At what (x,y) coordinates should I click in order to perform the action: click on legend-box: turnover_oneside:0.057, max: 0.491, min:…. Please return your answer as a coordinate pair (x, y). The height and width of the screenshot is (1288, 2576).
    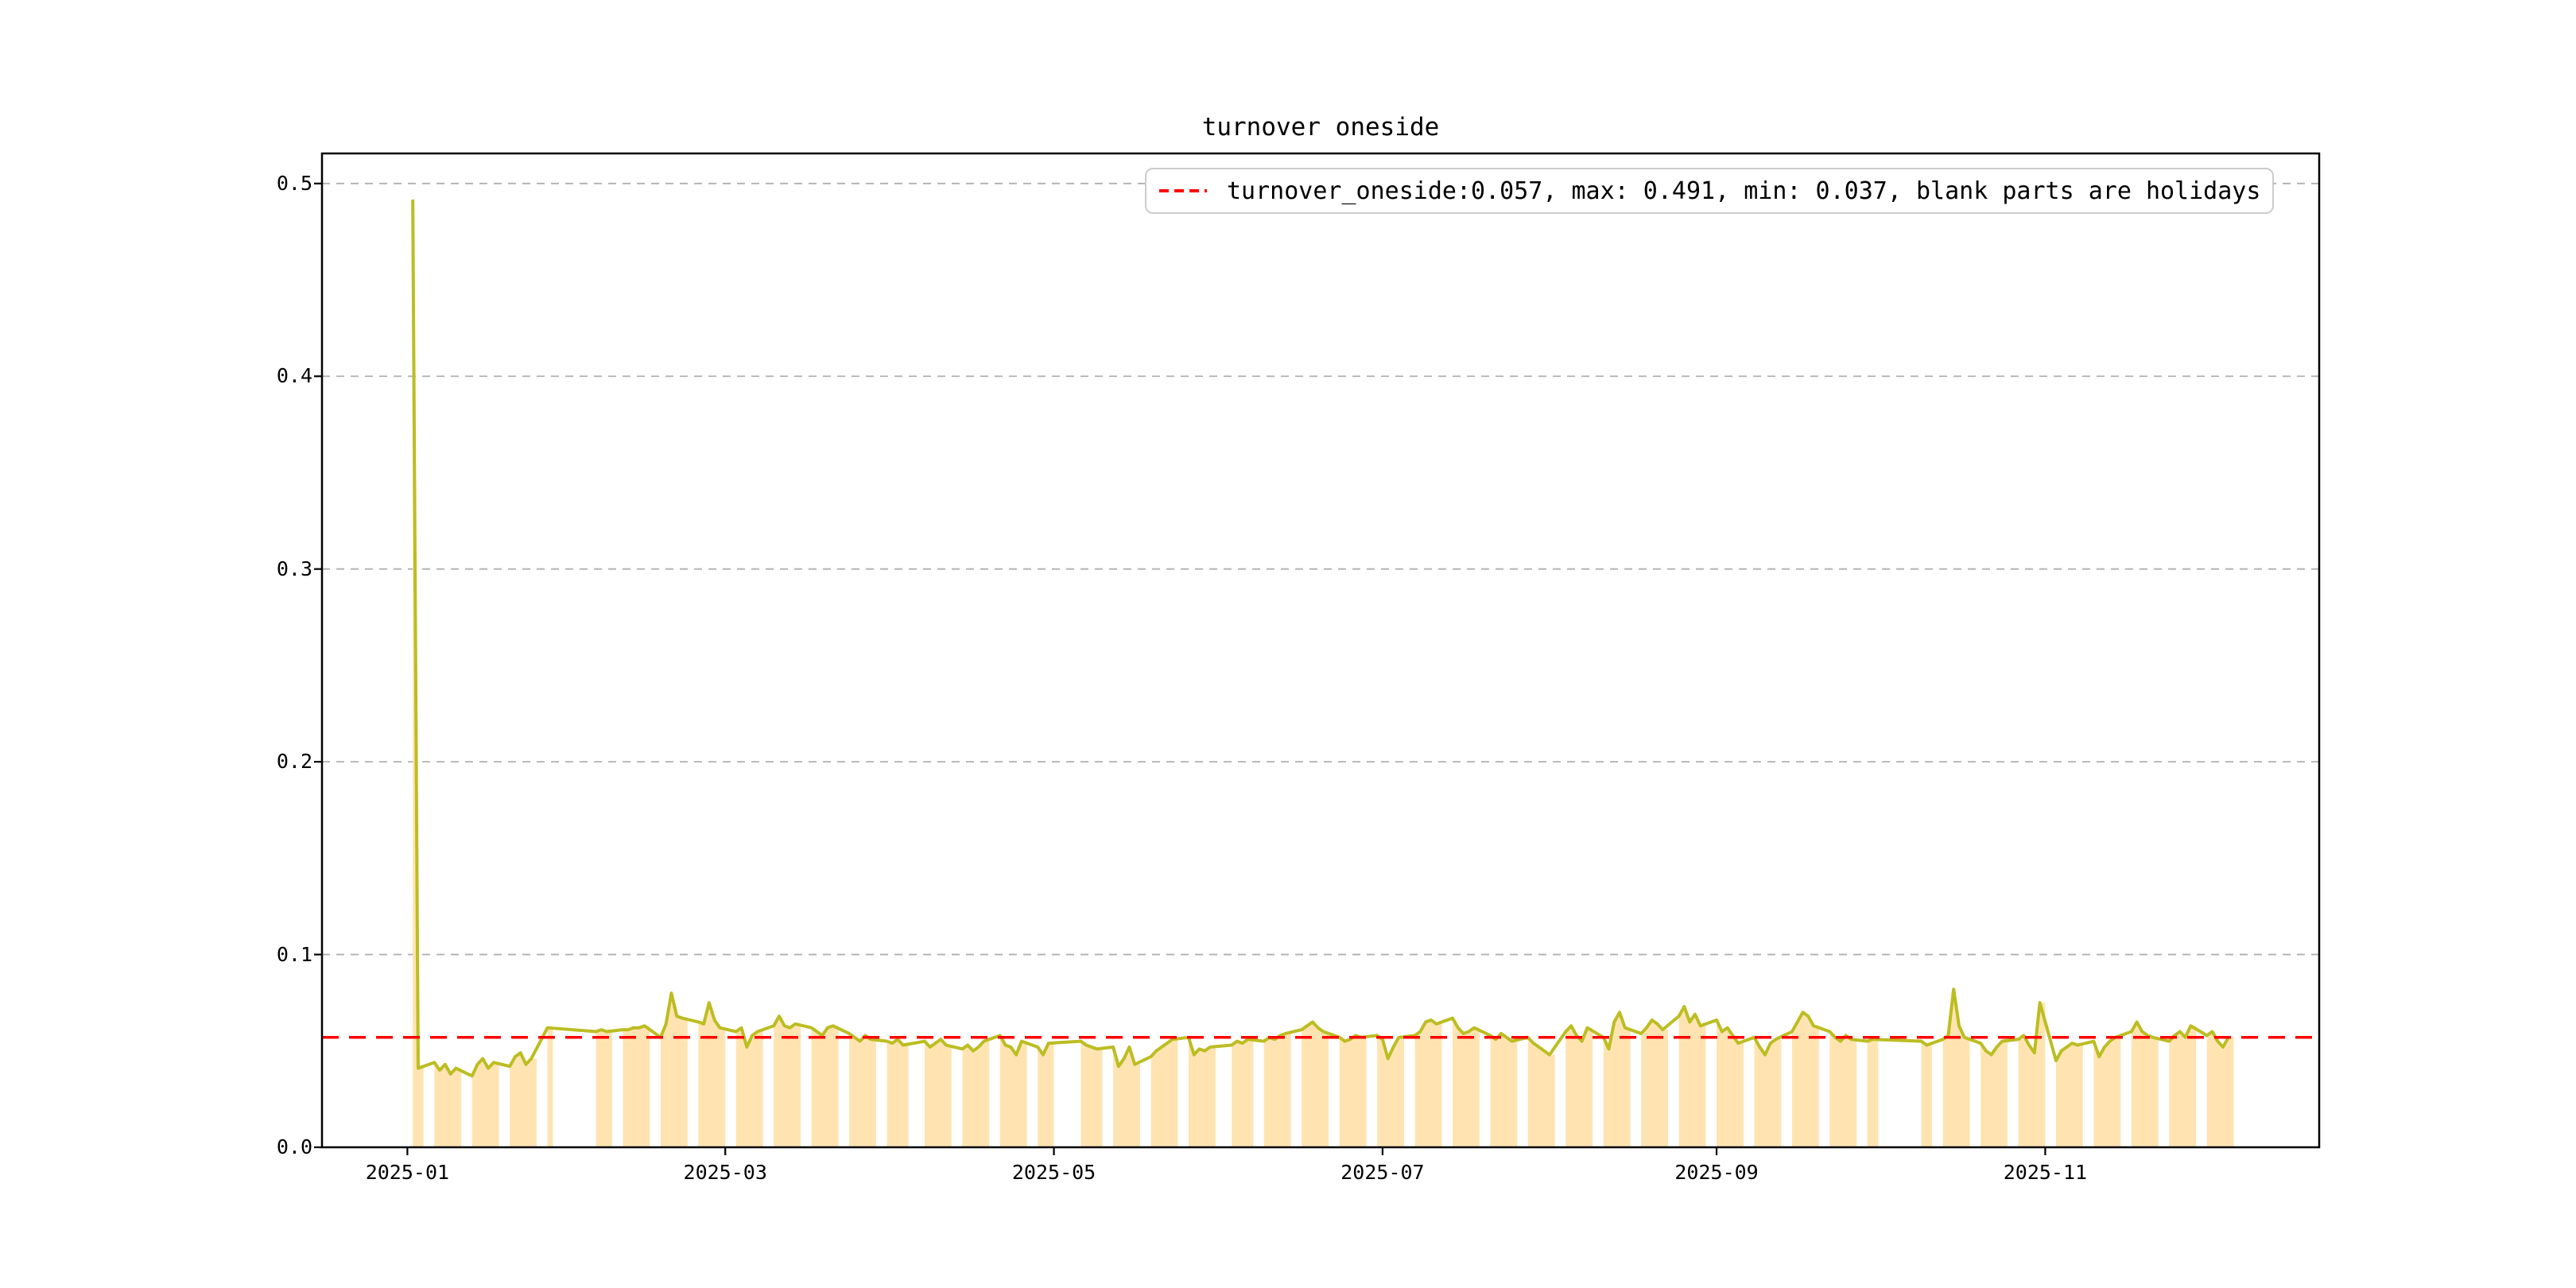
    Looking at the image, I should click on (1710, 191).